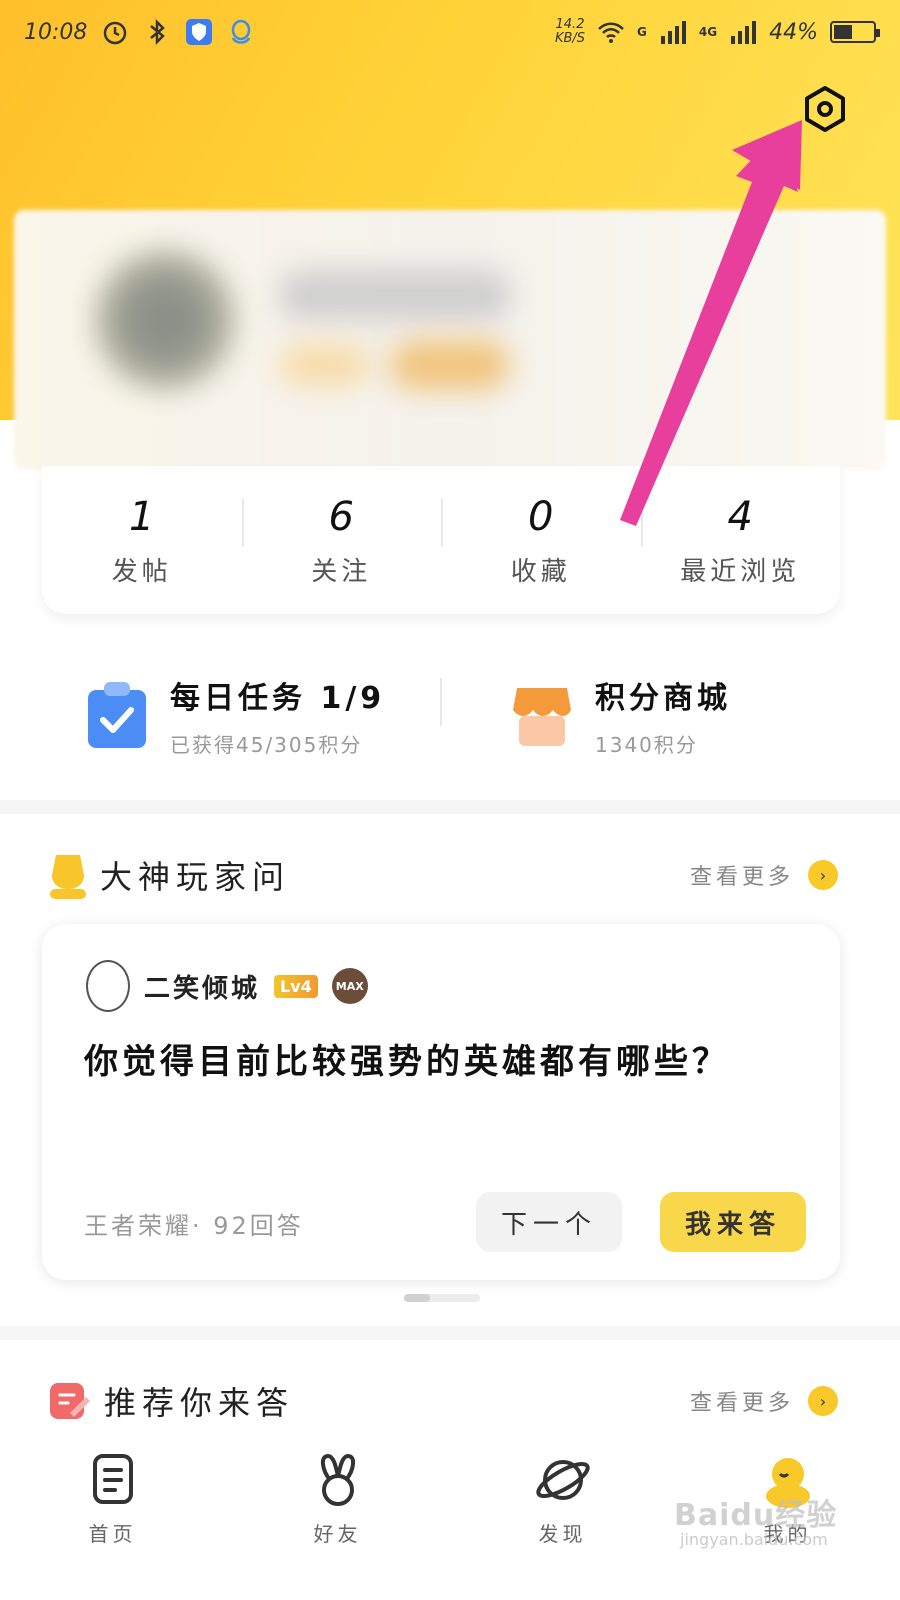  What do you see at coordinates (793, 32) in the screenshot?
I see `battery-percent: 44%` at bounding box center [793, 32].